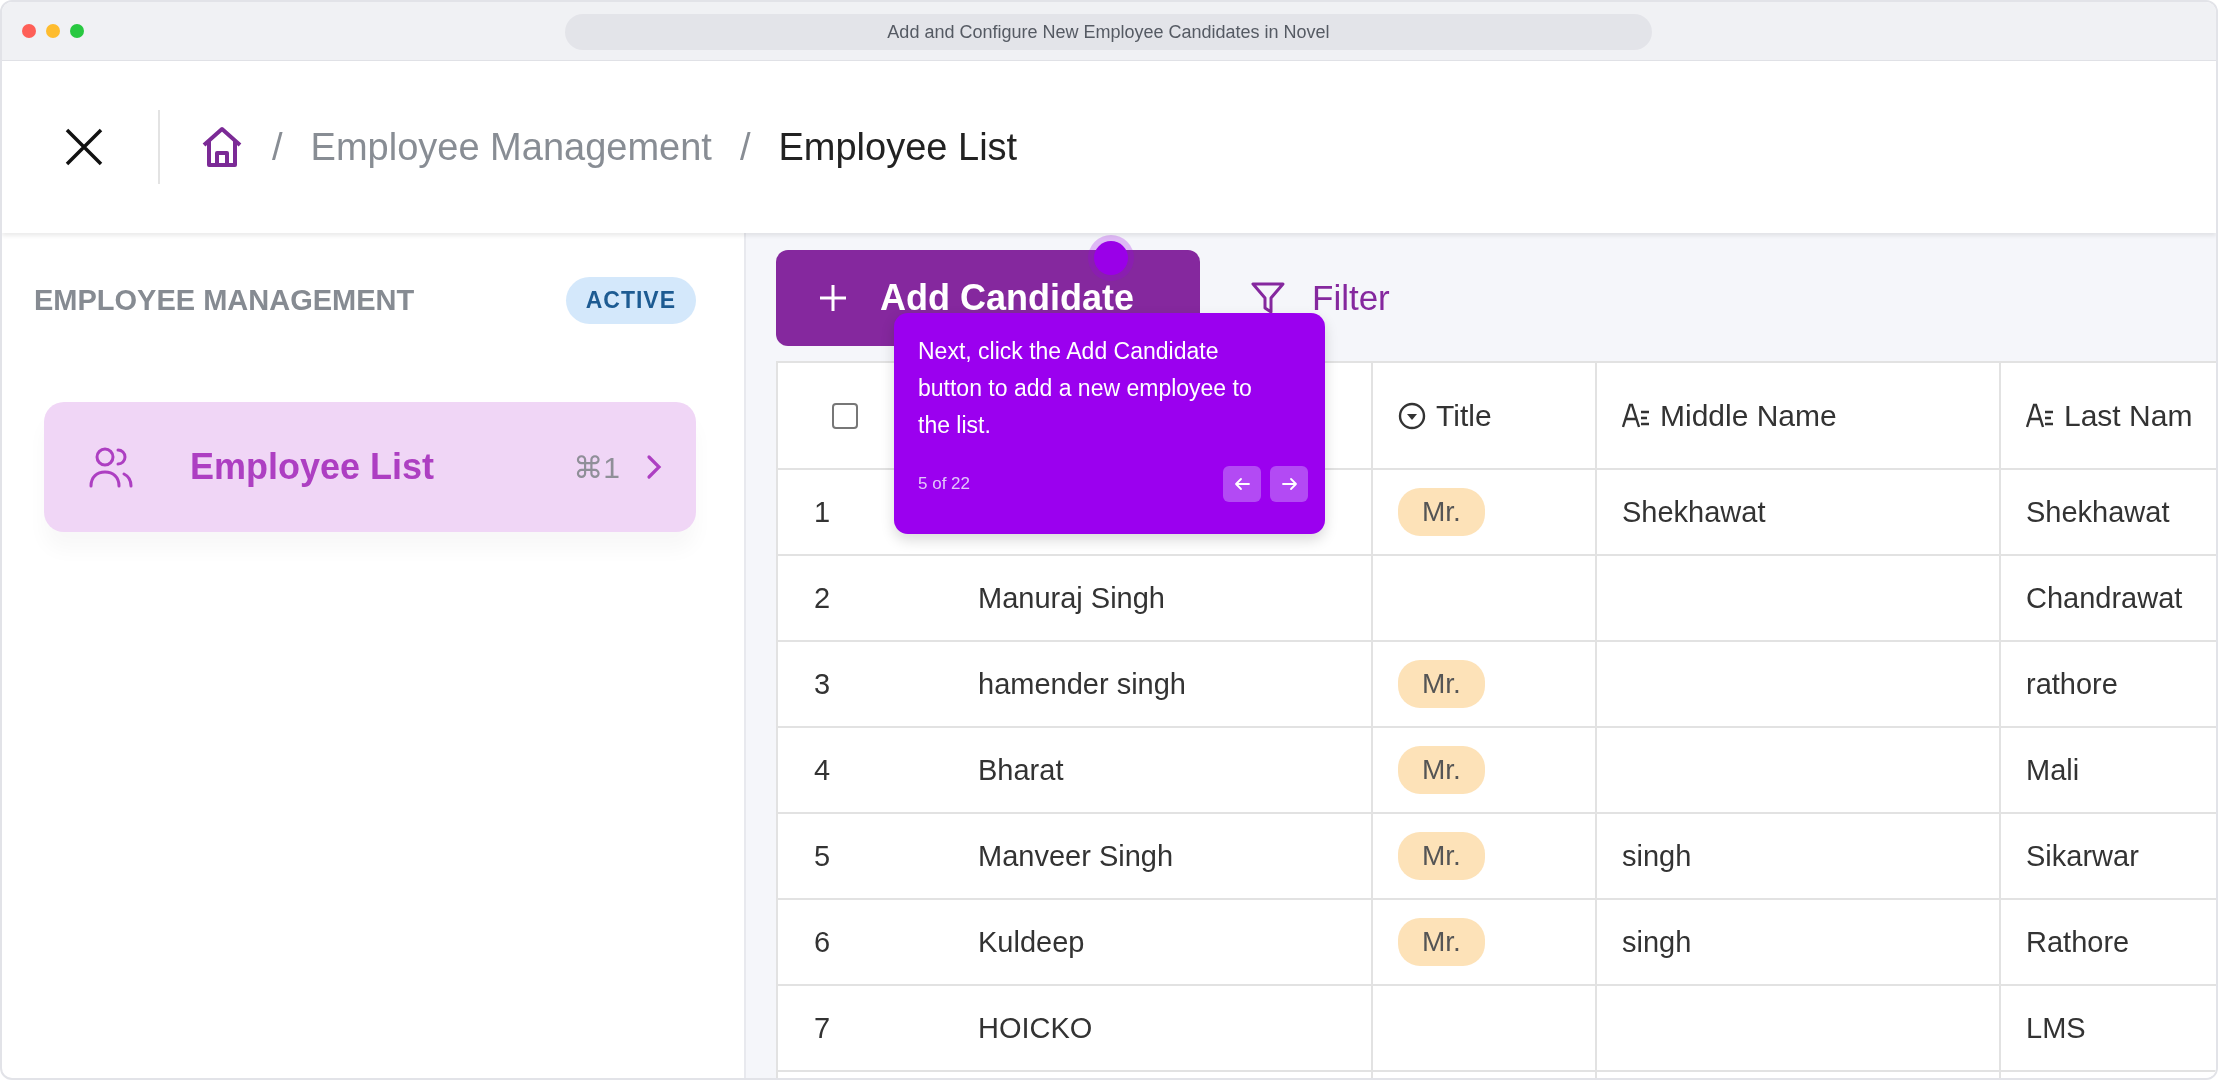  What do you see at coordinates (1162, 771) in the screenshot?
I see `table-cell: Bharat` at bounding box center [1162, 771].